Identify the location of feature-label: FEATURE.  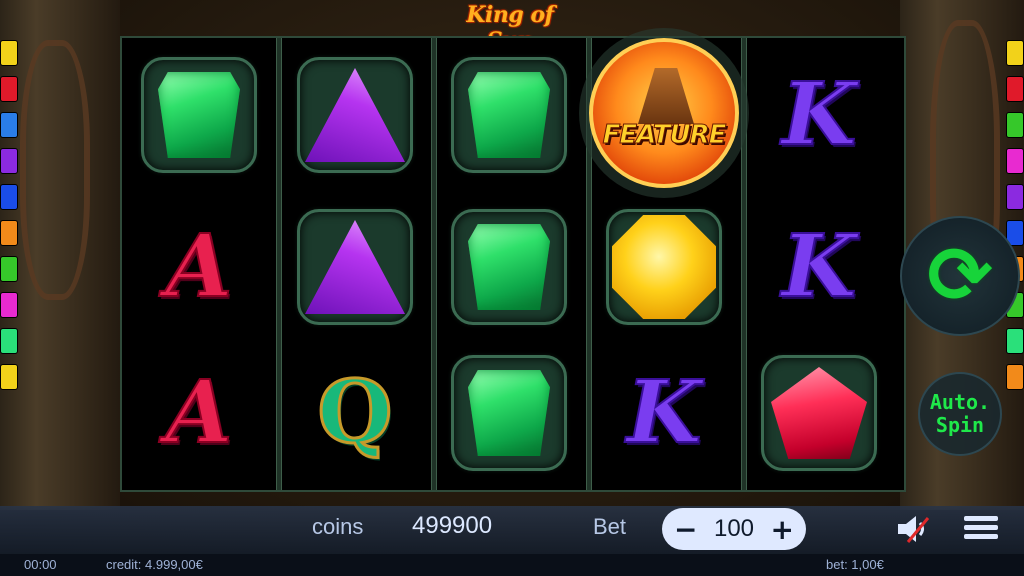
(664, 135).